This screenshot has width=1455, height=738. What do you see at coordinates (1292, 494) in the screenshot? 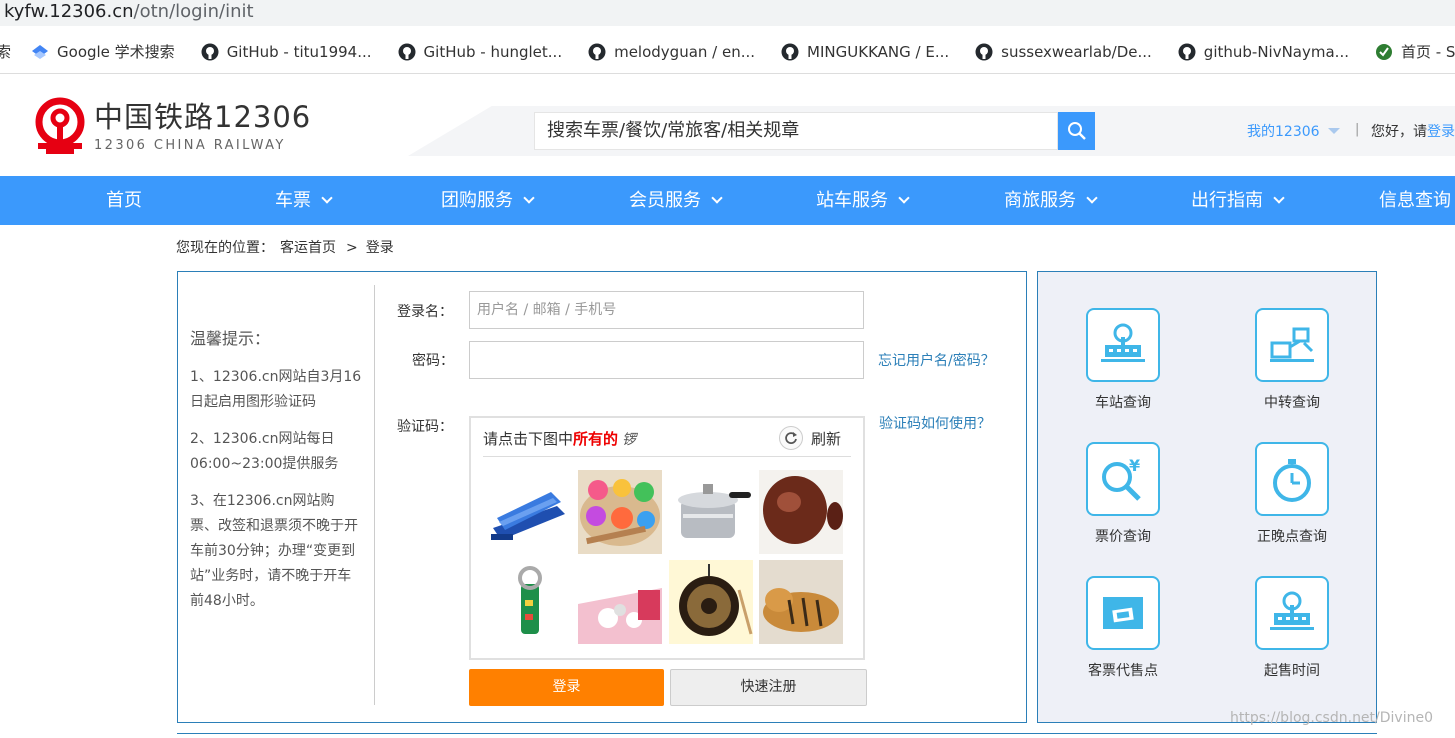
I see `service-punctuality: 正晚点查询` at bounding box center [1292, 494].